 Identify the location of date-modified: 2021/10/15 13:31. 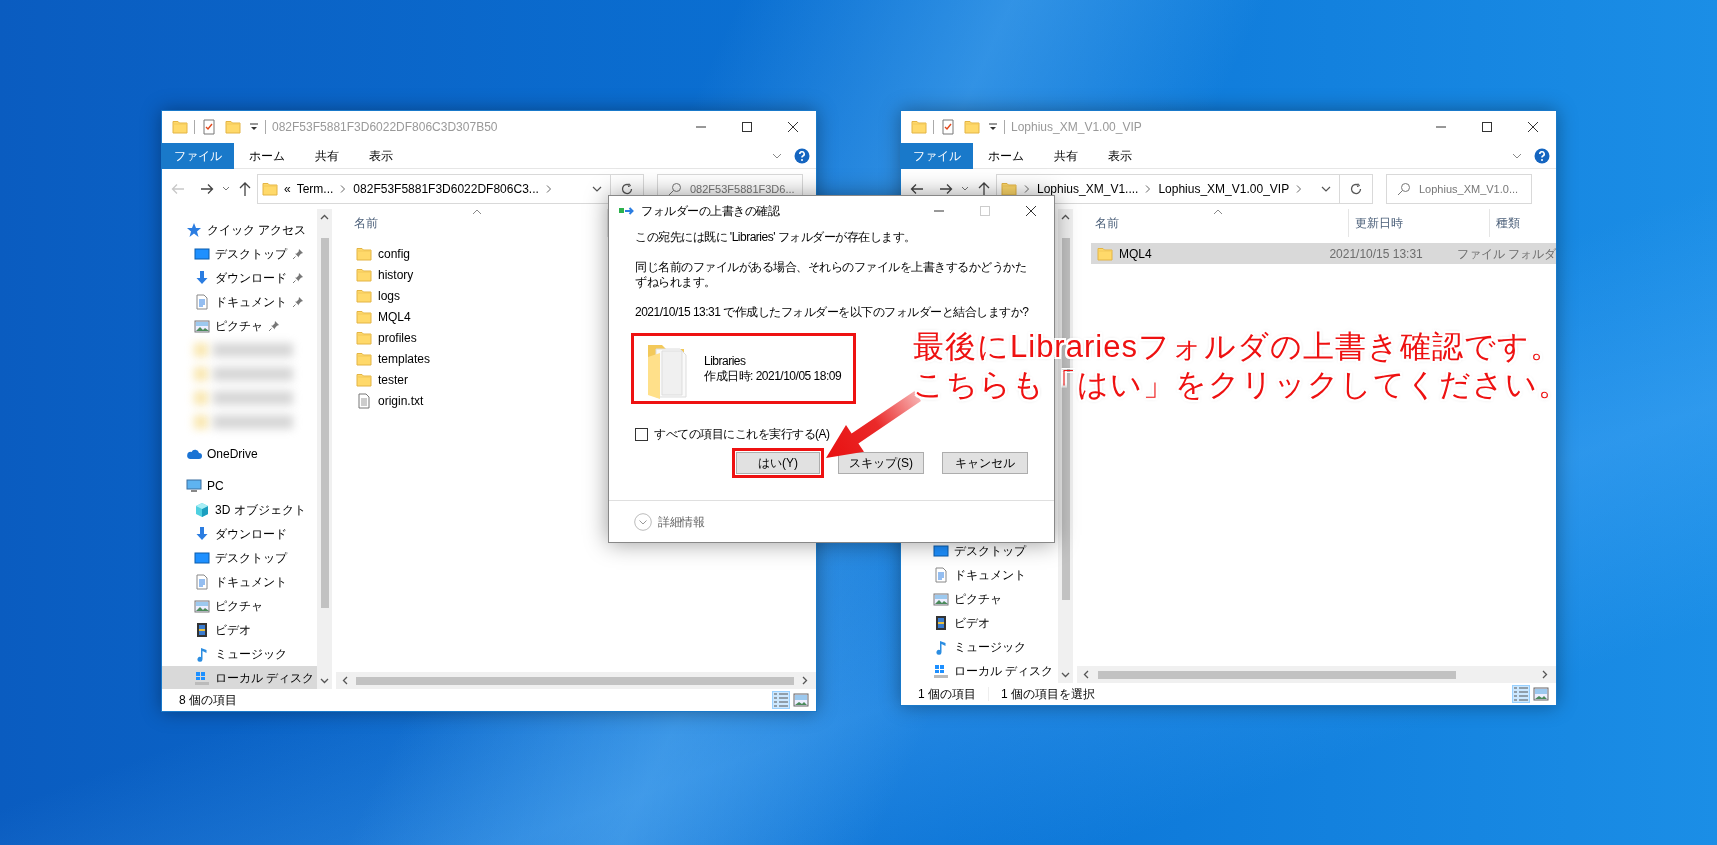
(1376, 254).